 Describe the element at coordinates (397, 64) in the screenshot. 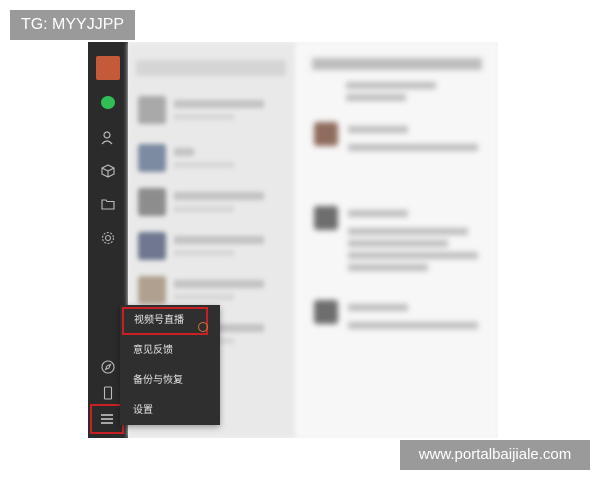

I see `chat-title` at that location.